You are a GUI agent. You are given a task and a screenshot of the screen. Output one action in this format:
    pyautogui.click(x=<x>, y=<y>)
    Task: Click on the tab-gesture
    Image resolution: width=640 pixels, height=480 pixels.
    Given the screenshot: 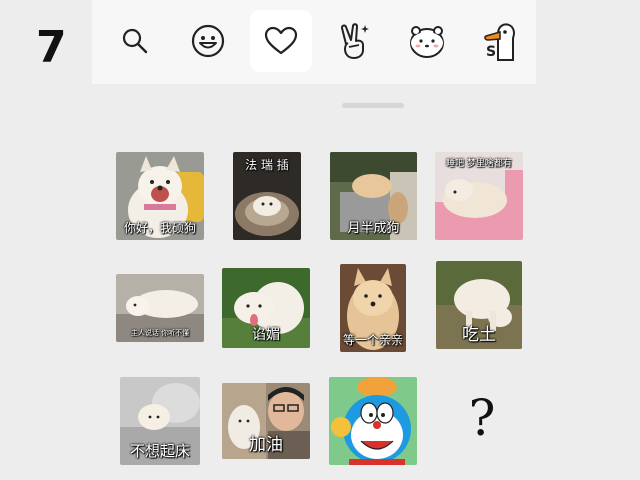 What is the action you would take?
    pyautogui.click(x=354, y=41)
    